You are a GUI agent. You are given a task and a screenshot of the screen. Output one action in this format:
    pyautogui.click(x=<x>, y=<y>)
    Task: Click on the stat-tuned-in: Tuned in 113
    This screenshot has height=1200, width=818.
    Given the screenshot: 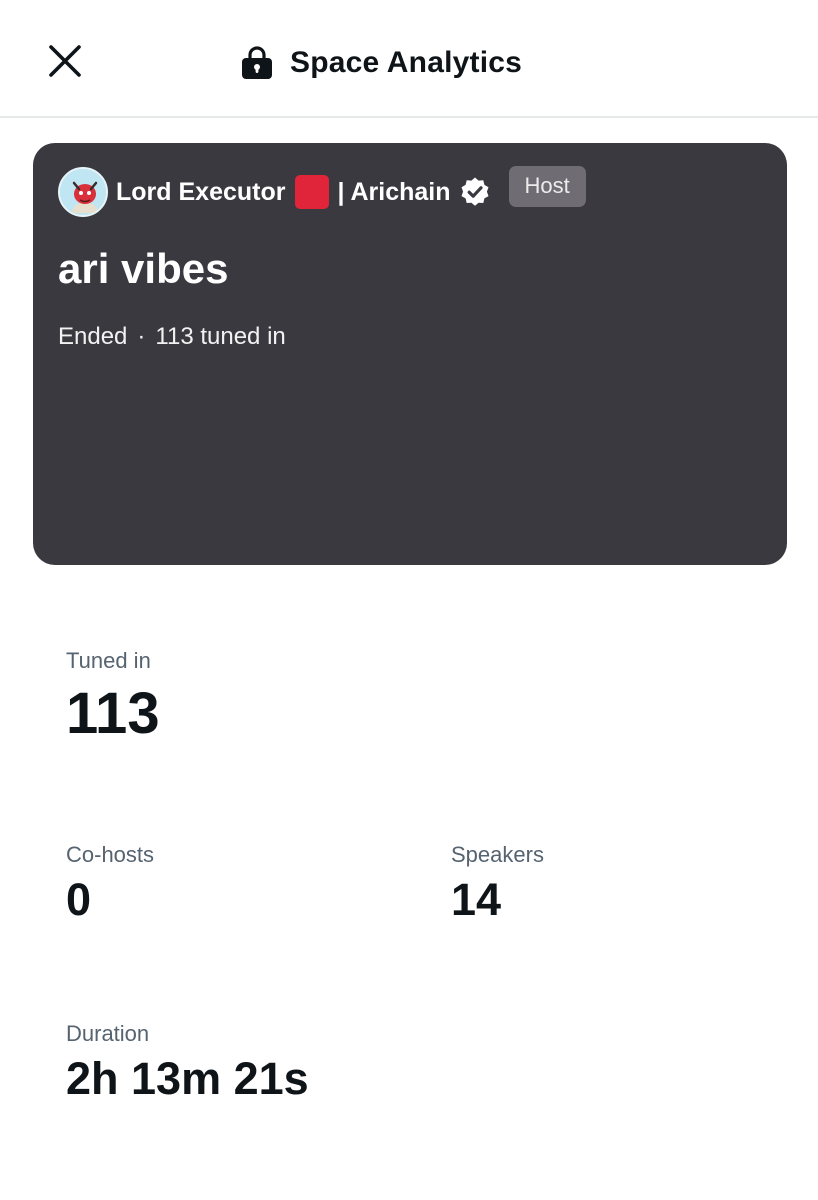 What is the action you would take?
    pyautogui.click(x=113, y=697)
    